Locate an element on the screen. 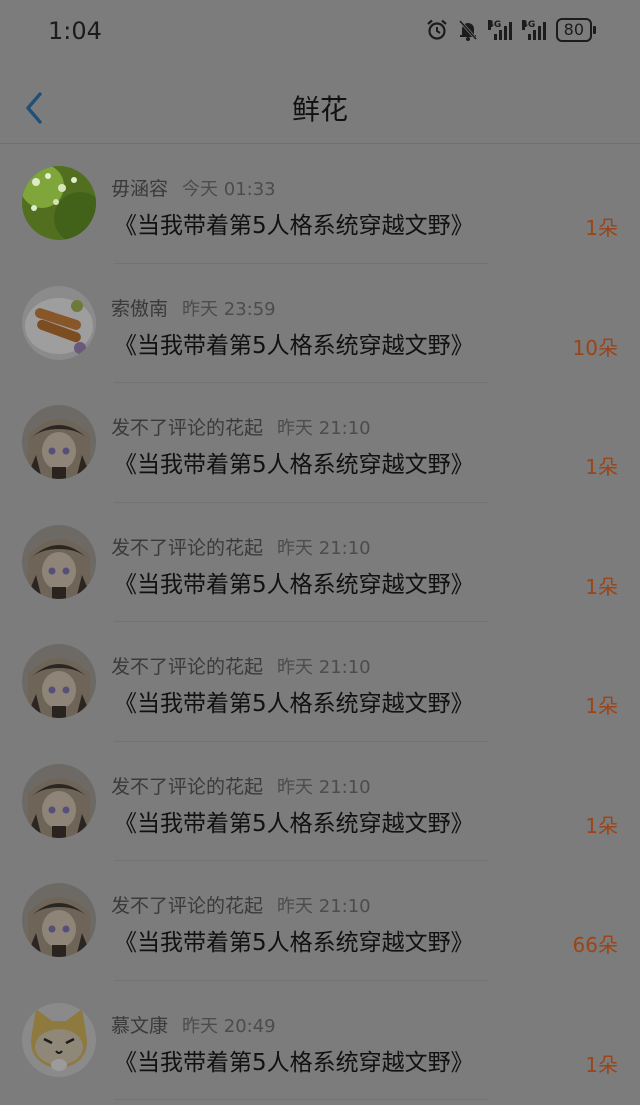 This screenshot has width=640, height=1105. divider is located at coordinates (301, 1099).